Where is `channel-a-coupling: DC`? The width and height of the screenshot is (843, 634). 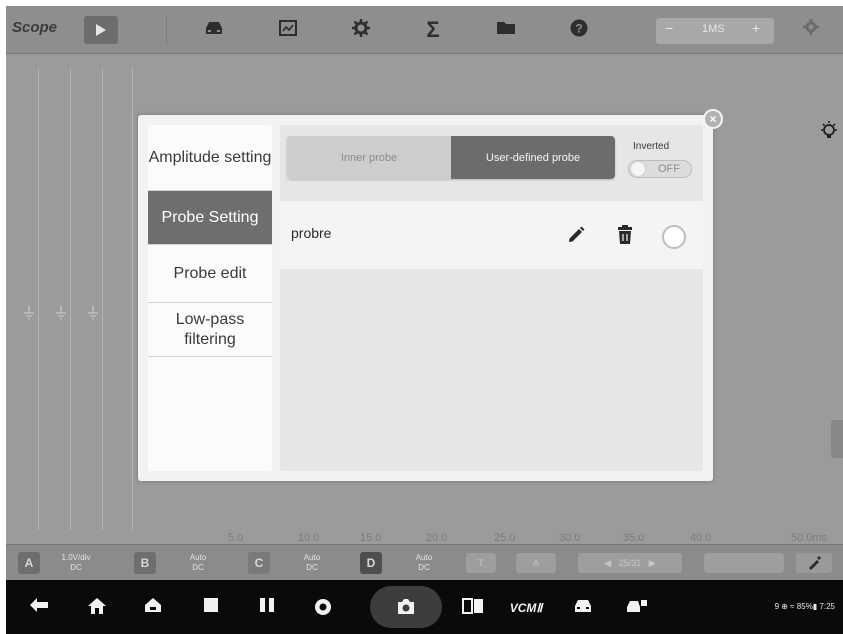
channel-a-coupling: DC is located at coordinates (76, 567).